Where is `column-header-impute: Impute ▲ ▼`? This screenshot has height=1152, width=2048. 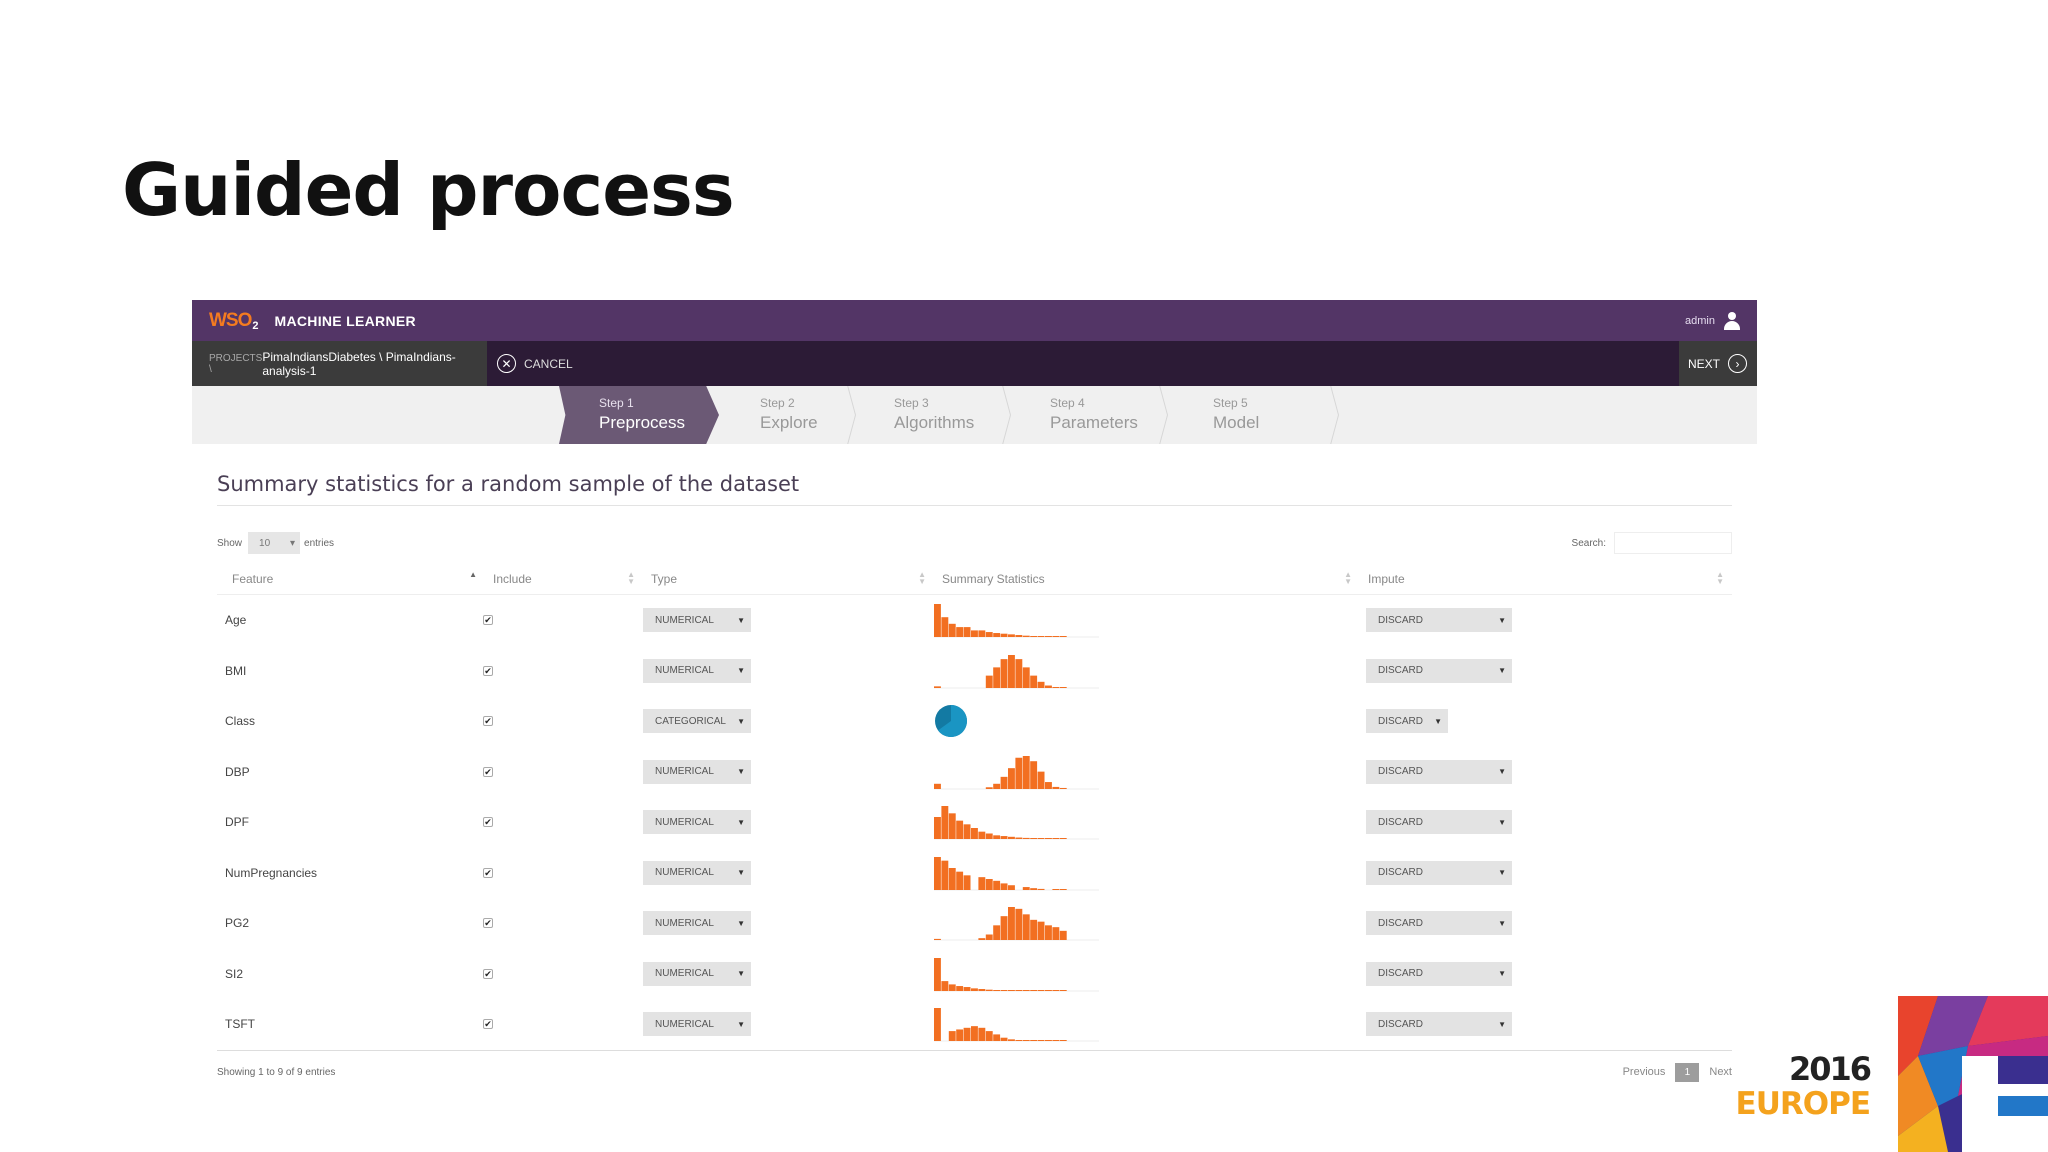 column-header-impute: Impute ▲ ▼ is located at coordinates (1546, 578).